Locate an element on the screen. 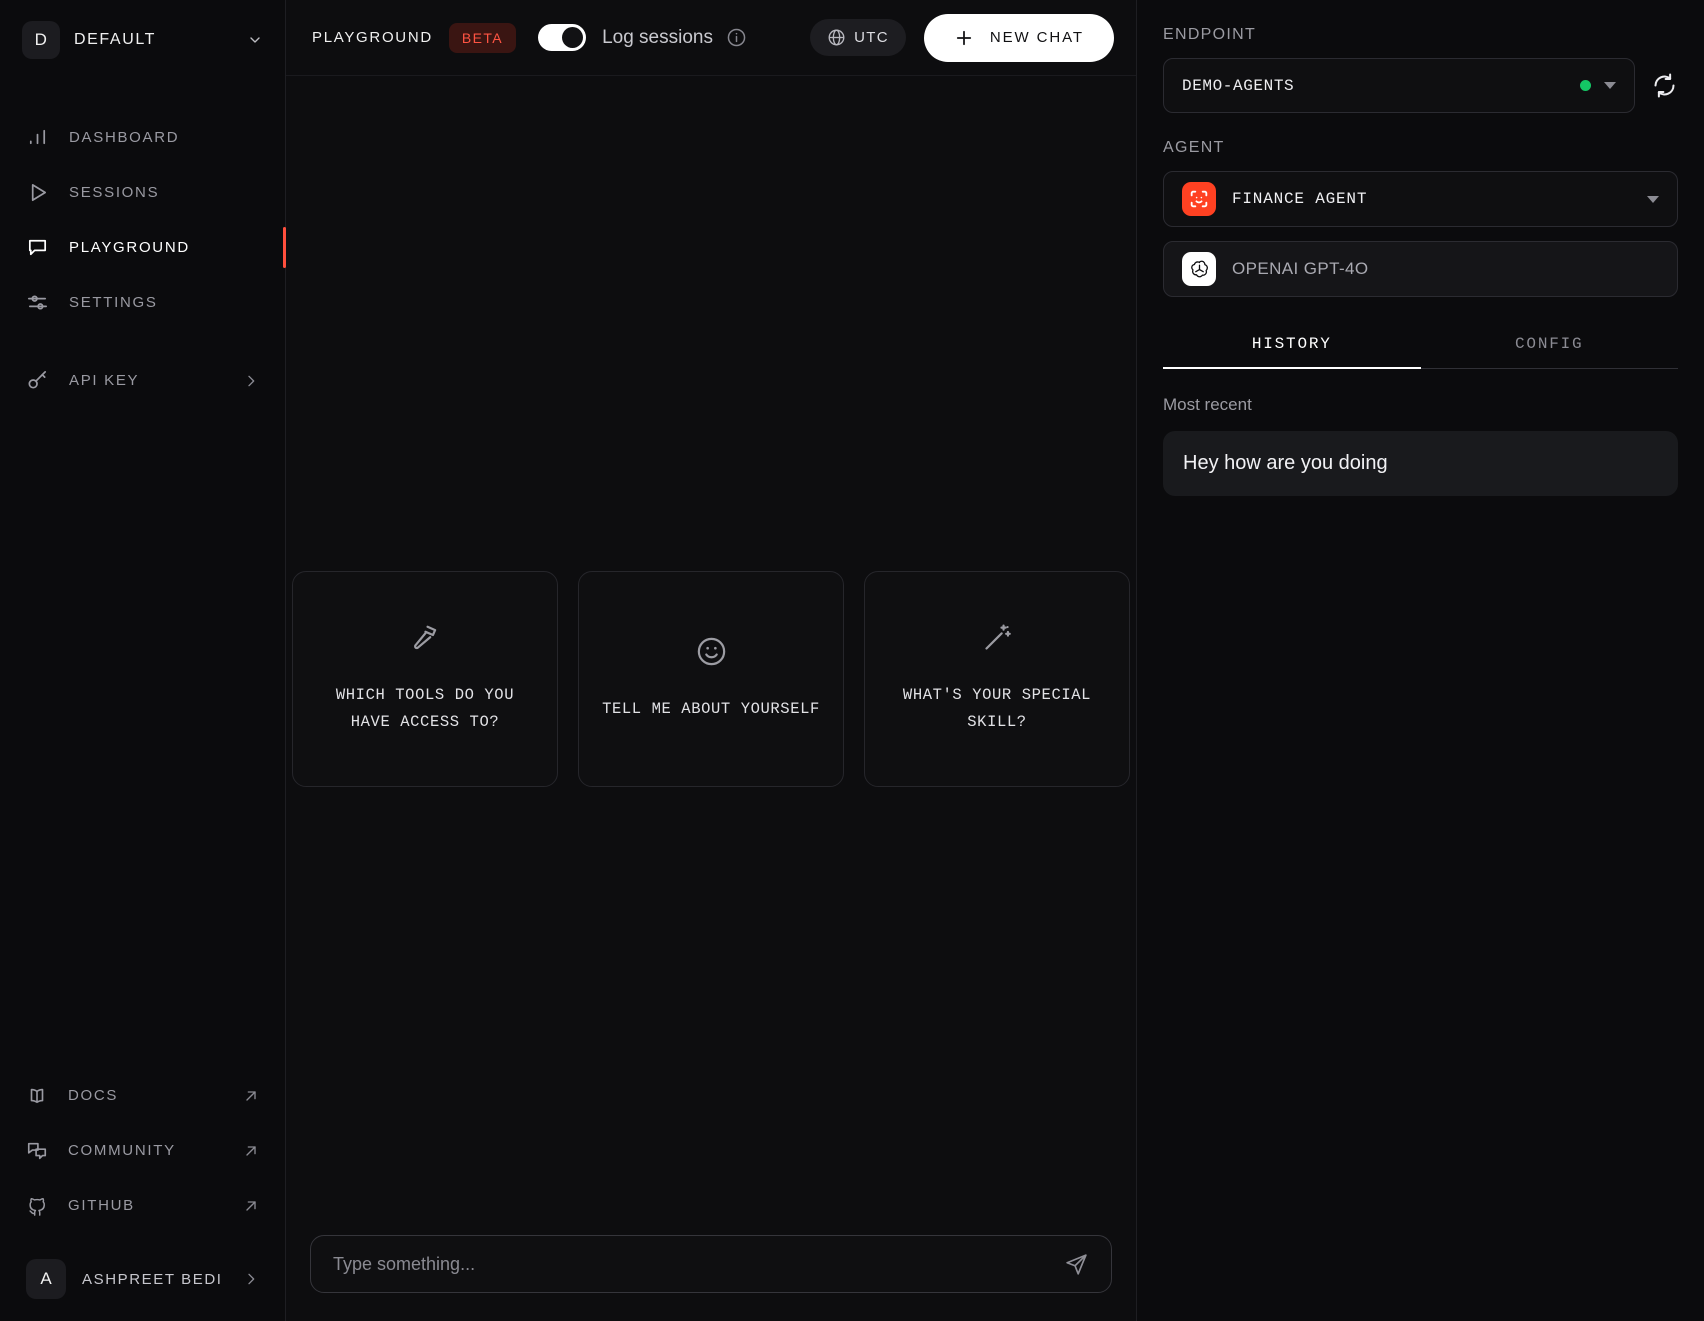  sidebar-item-label: COMMUNITY is located at coordinates (122, 1150).